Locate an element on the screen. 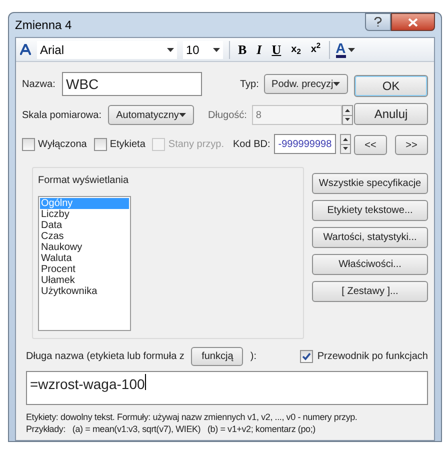 This screenshot has height=457, width=445. checkbox-label: Wyłączona is located at coordinates (62, 145).